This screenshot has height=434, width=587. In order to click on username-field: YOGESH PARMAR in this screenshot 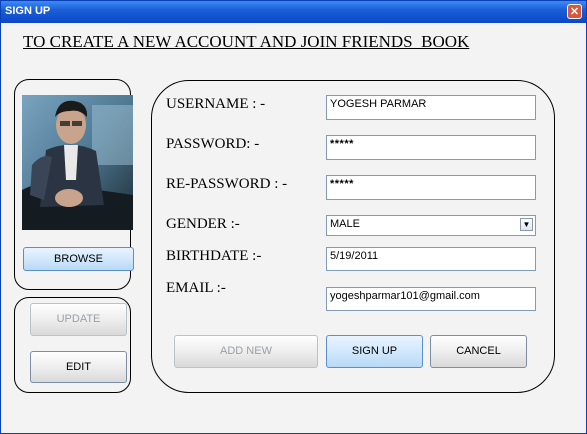, I will do `click(431, 107)`.